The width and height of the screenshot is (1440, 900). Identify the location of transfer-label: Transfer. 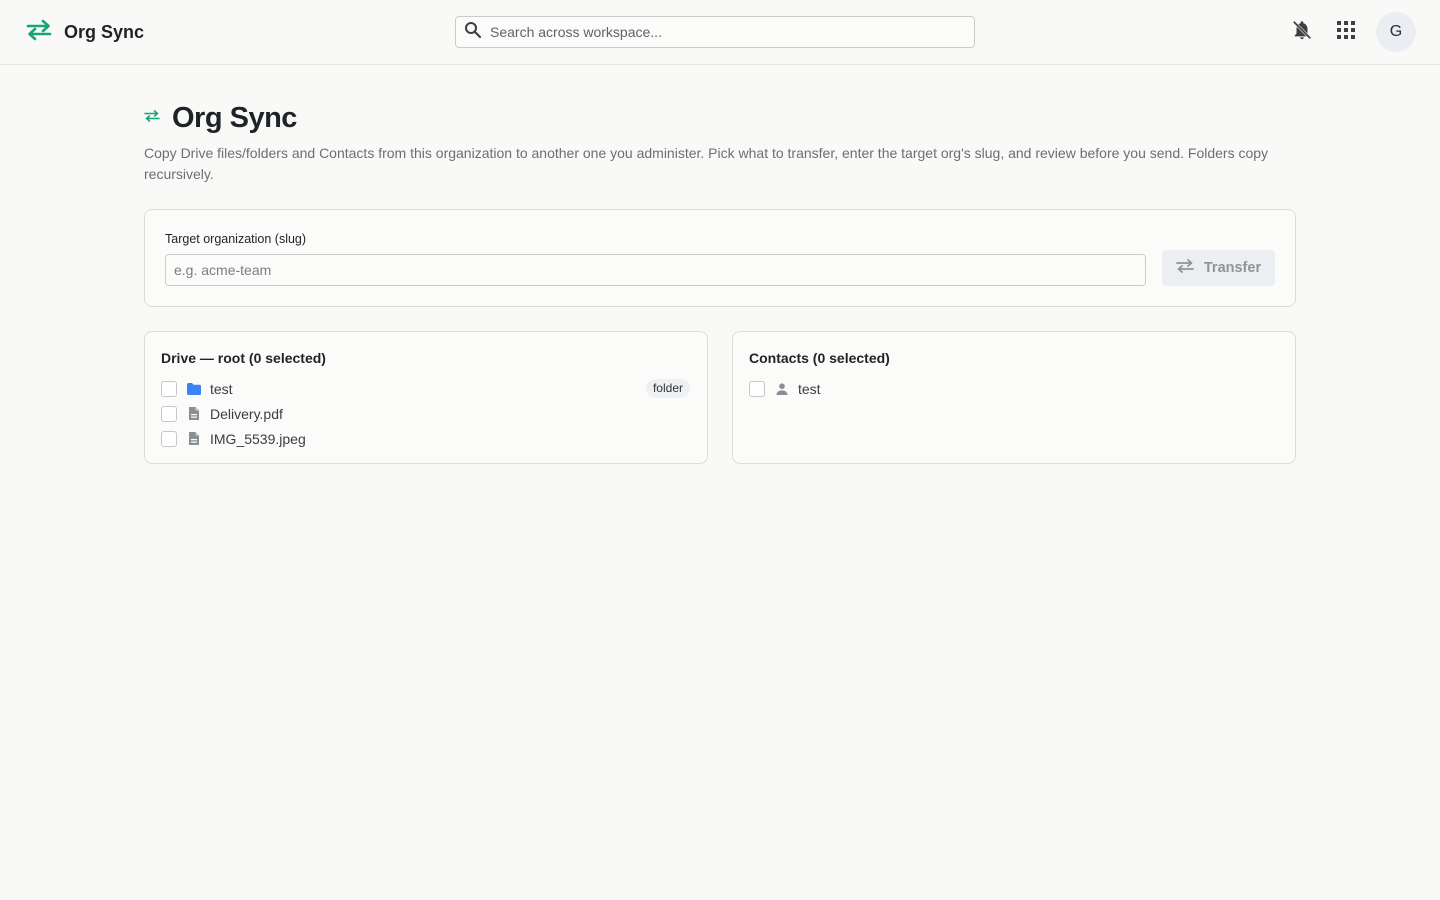
(1232, 268).